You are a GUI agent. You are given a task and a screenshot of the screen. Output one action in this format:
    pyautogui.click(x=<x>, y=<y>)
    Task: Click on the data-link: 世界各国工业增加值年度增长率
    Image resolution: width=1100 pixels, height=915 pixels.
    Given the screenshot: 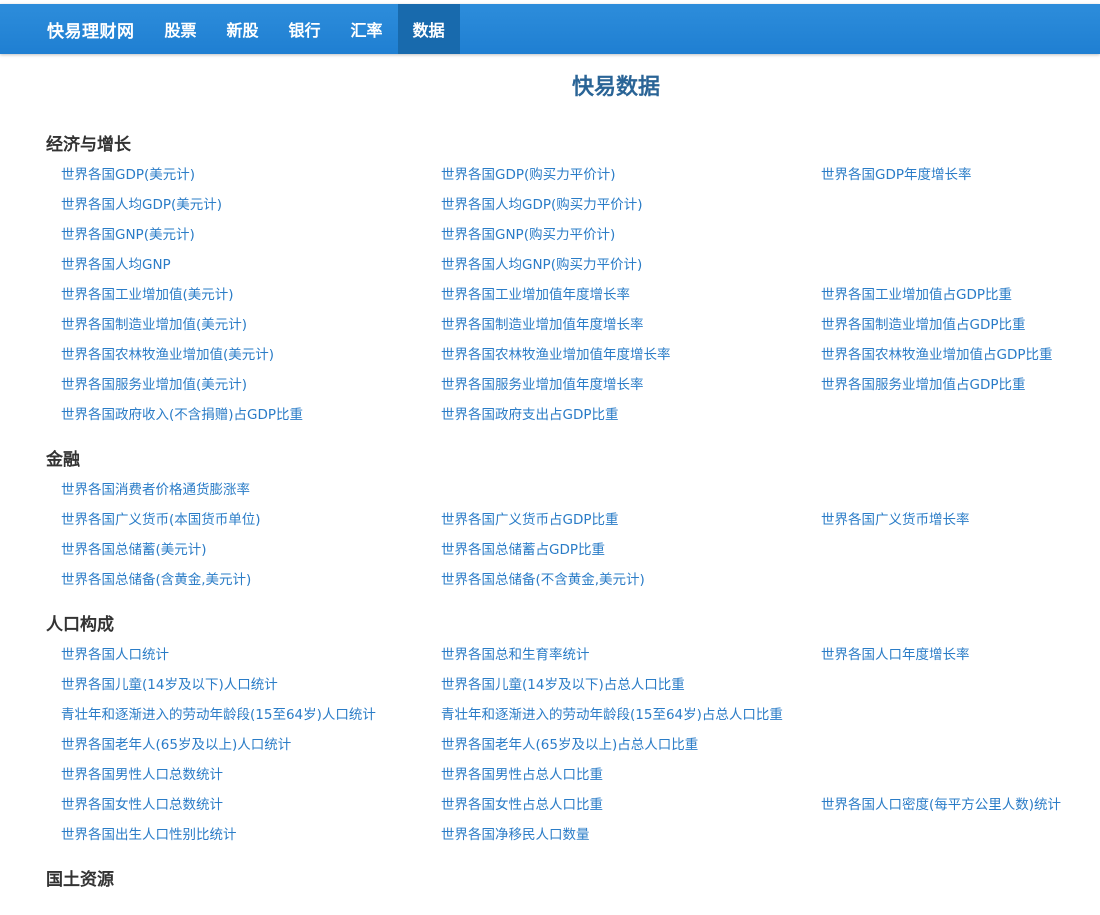 What is the action you would take?
    pyautogui.click(x=631, y=295)
    